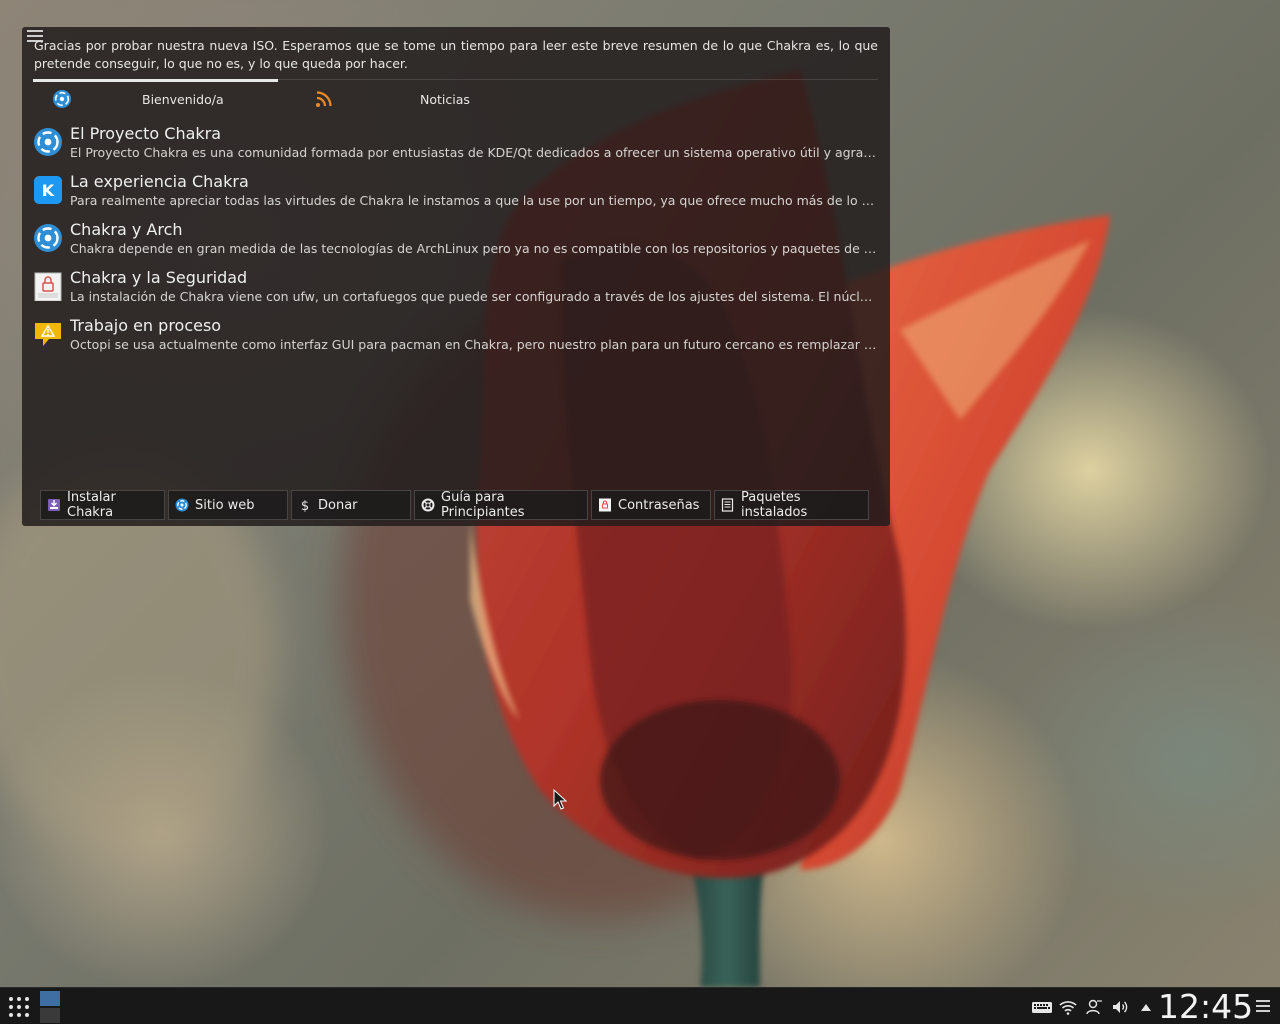 Image resolution: width=1280 pixels, height=1024 pixels. I want to click on package-list-icon, so click(727, 505).